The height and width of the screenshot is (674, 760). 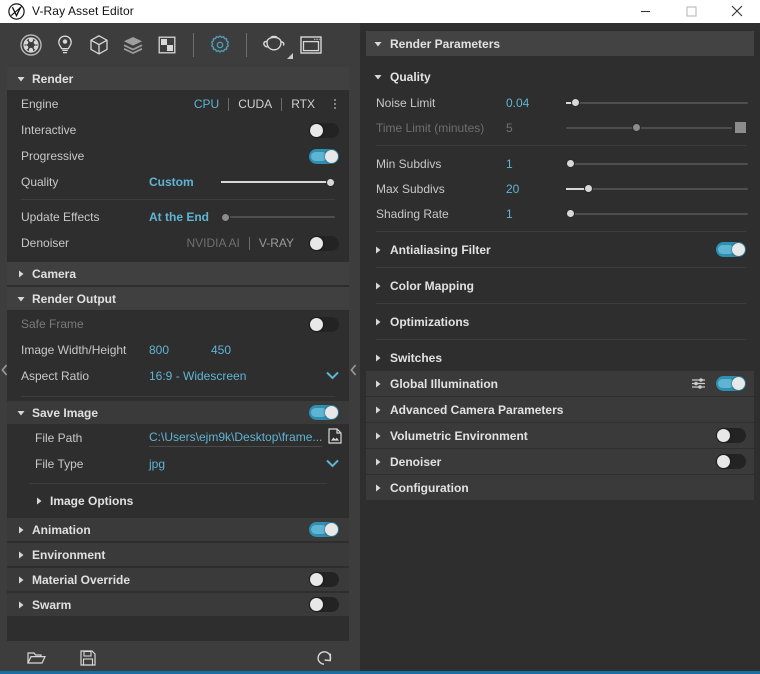 What do you see at coordinates (178, 199) in the screenshot?
I see `render-divider` at bounding box center [178, 199].